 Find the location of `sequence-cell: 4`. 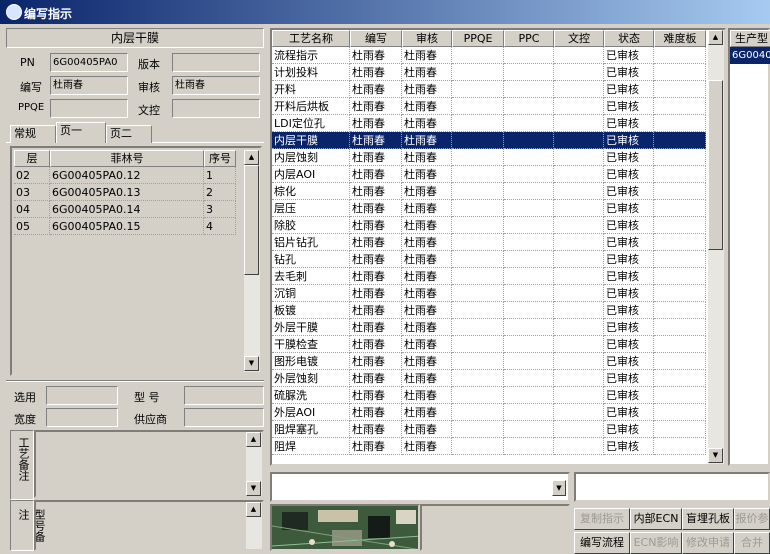

sequence-cell: 4 is located at coordinates (220, 226).